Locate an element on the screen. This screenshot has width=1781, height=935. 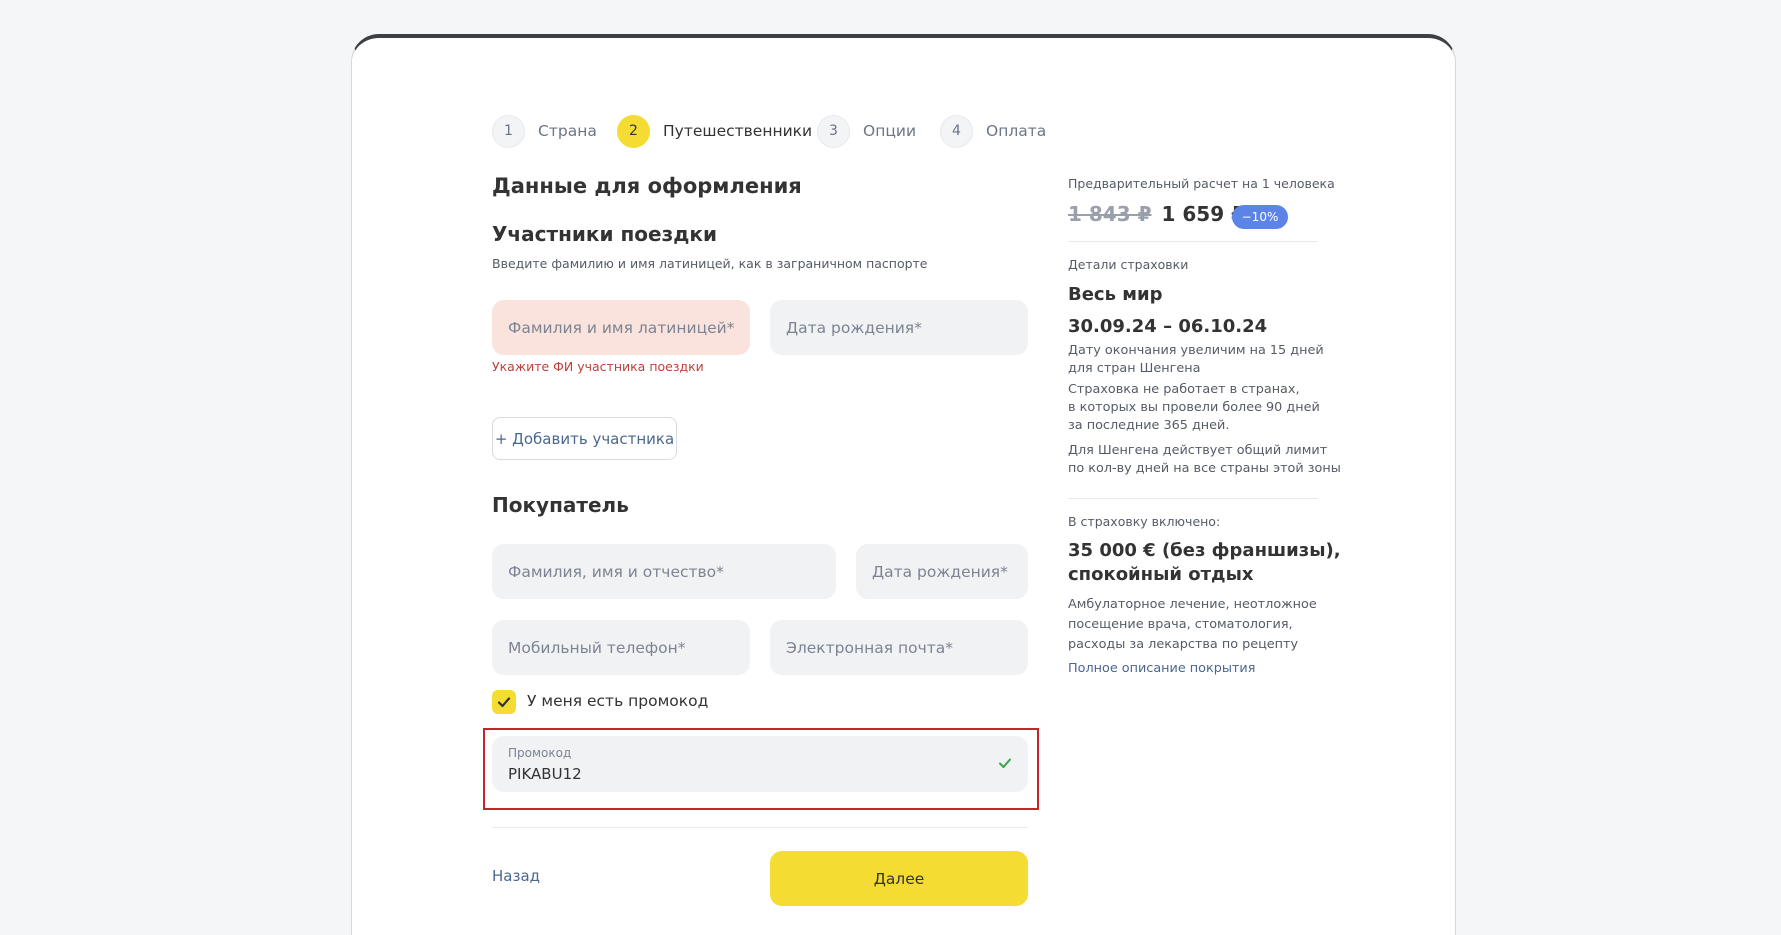
step-travelers: 2 Путешественники is located at coordinates (714, 131).